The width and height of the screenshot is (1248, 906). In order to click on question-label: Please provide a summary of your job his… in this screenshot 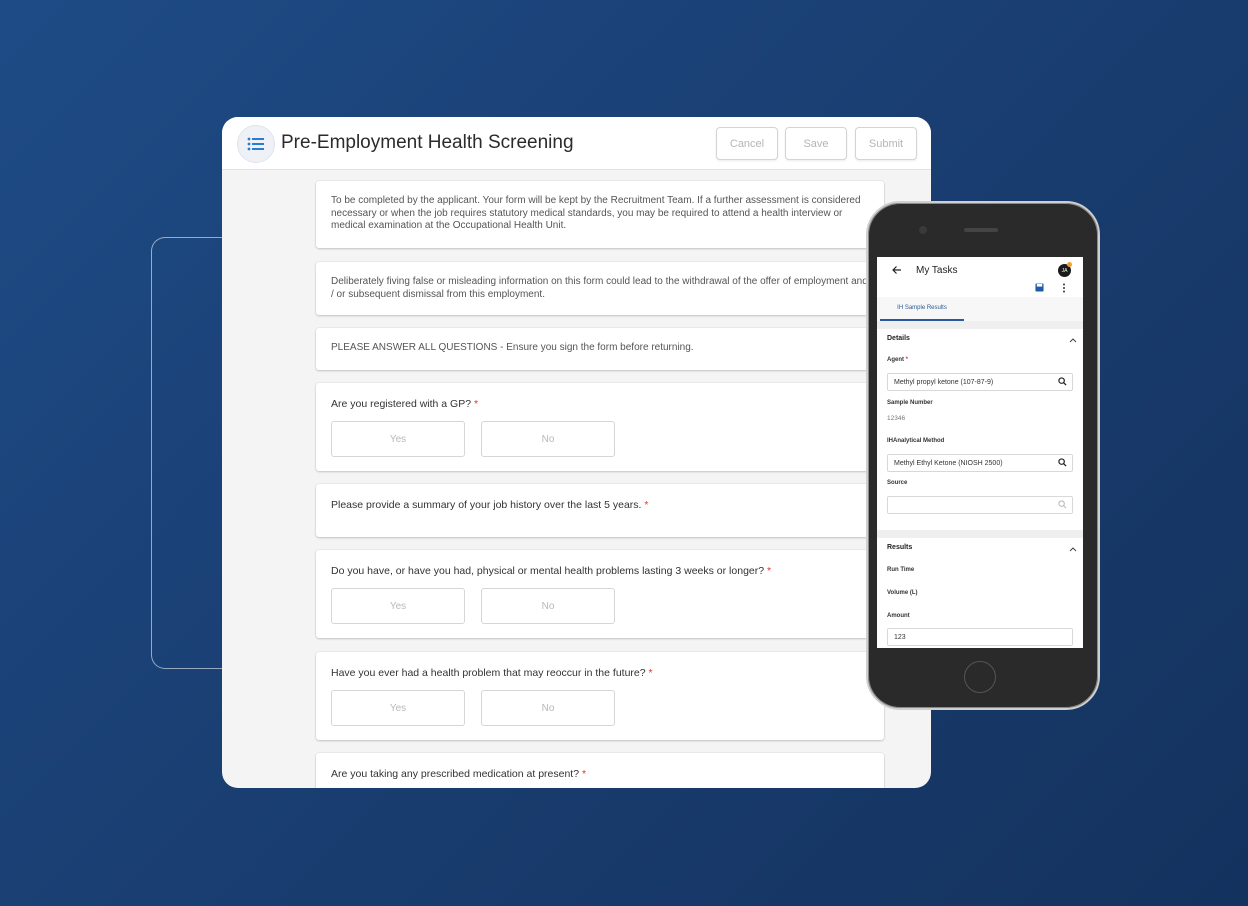, I will do `click(490, 505)`.